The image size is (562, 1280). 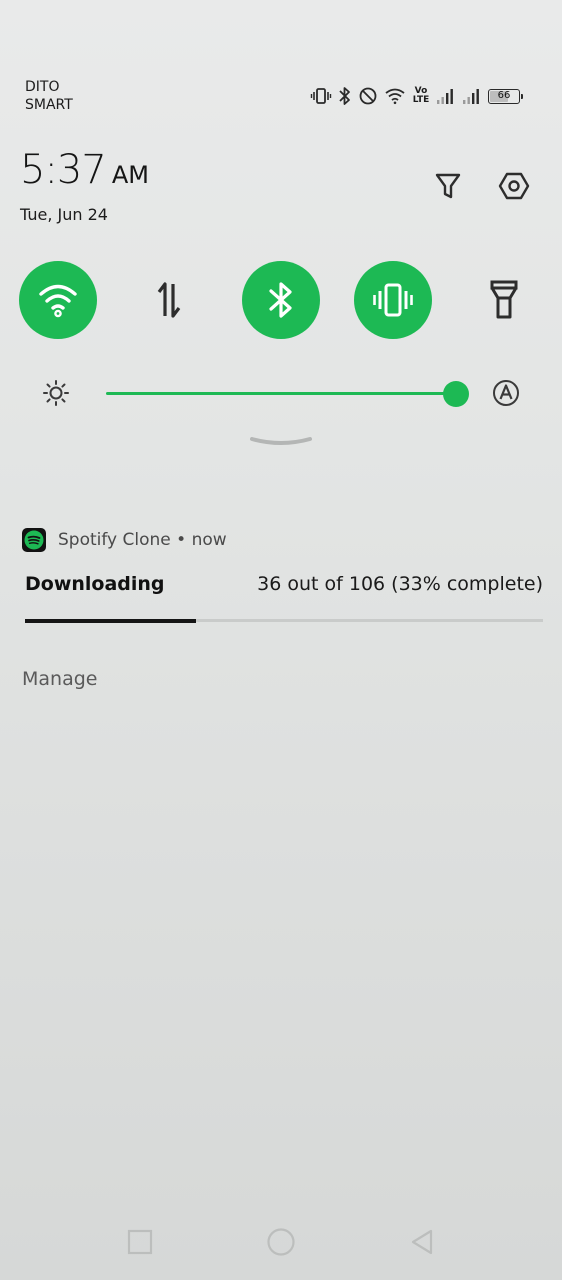 I want to click on mobile-data-tile, so click(x=169, y=300).